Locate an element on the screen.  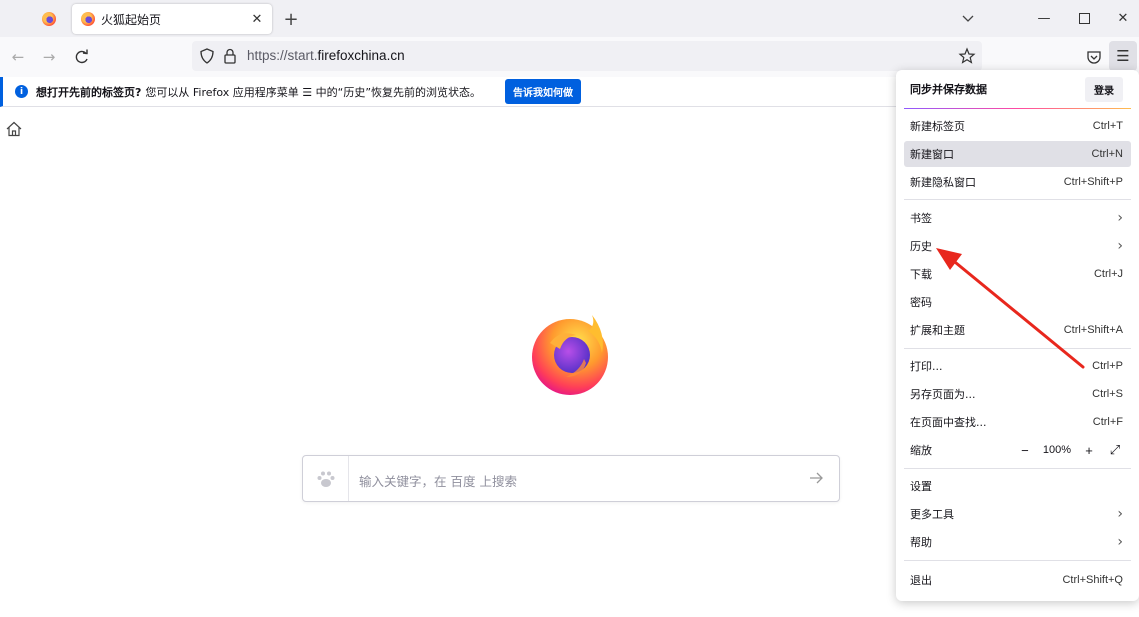
zoom-out-button: − is located at coordinates (1025, 450).